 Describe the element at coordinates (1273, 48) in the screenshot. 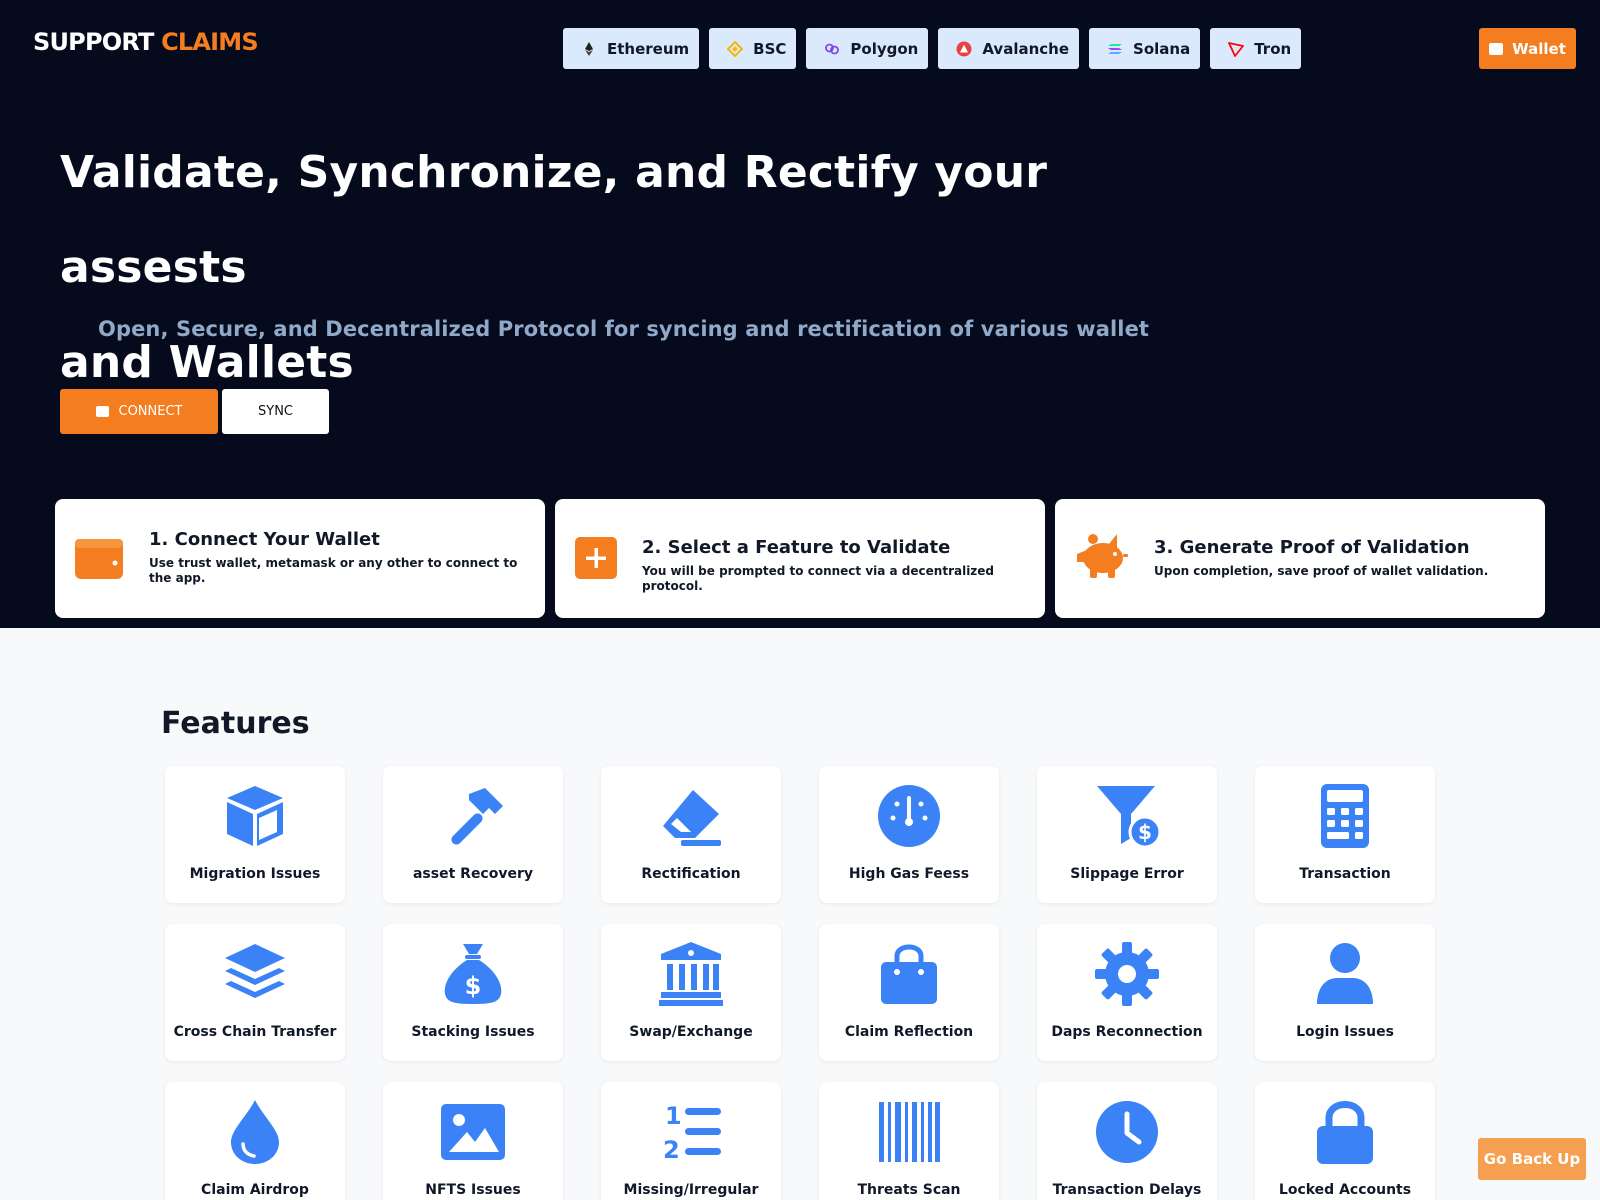

I see `chain-label: Tron` at that location.